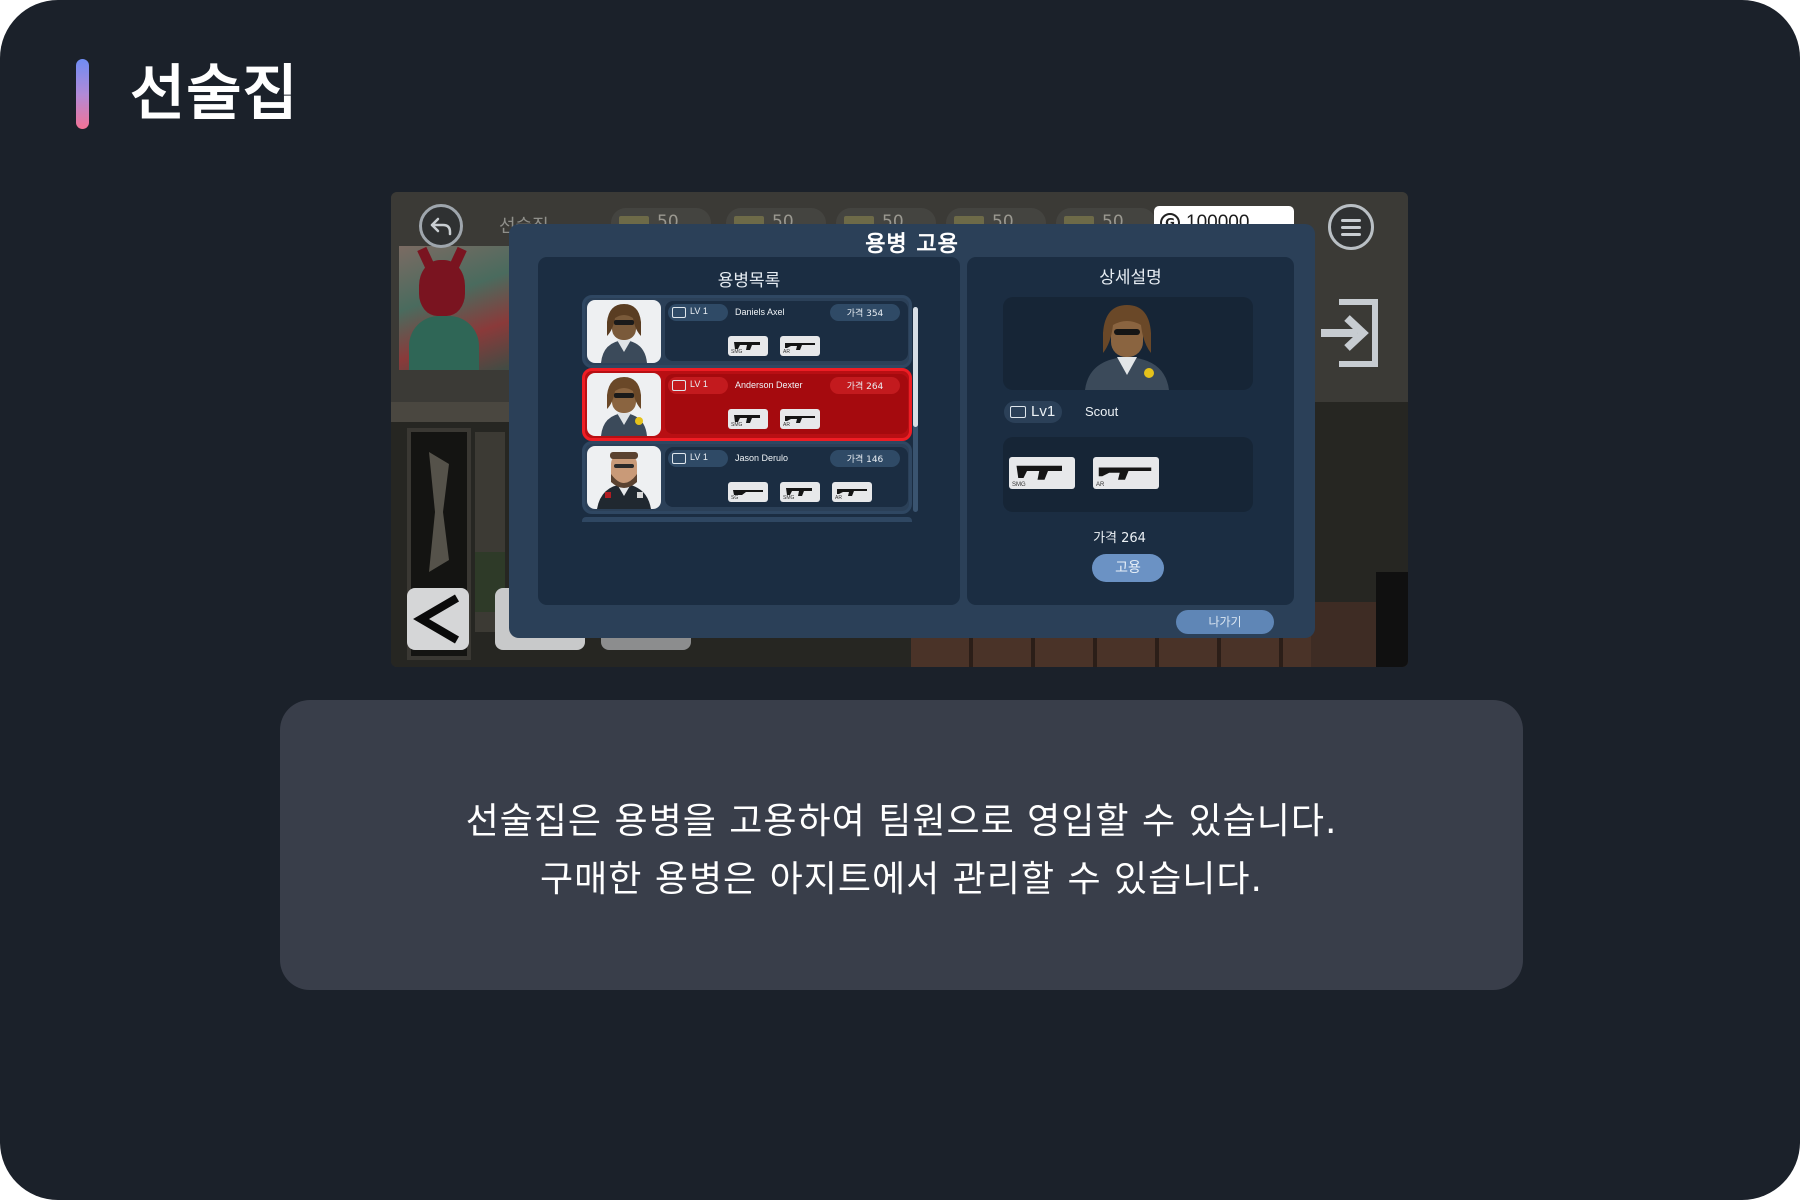  Describe the element at coordinates (1043, 411) in the screenshot. I see `detail-level: Lv1` at that location.